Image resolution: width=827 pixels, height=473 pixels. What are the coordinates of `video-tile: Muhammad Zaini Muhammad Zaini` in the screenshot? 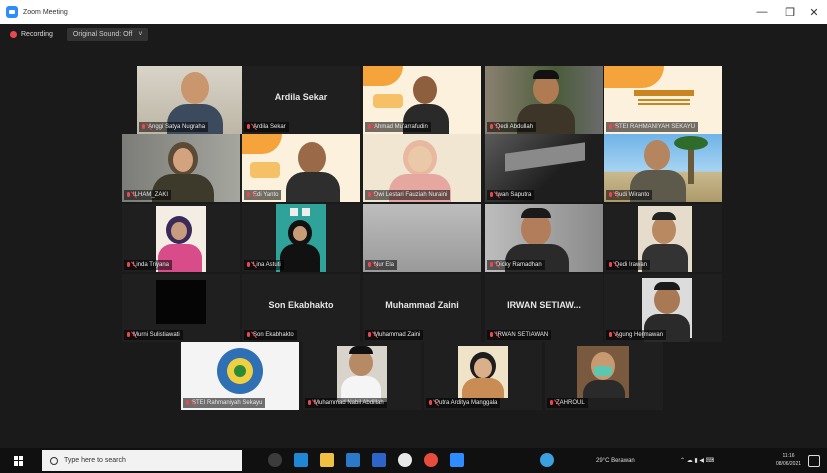 It's located at (422, 308).